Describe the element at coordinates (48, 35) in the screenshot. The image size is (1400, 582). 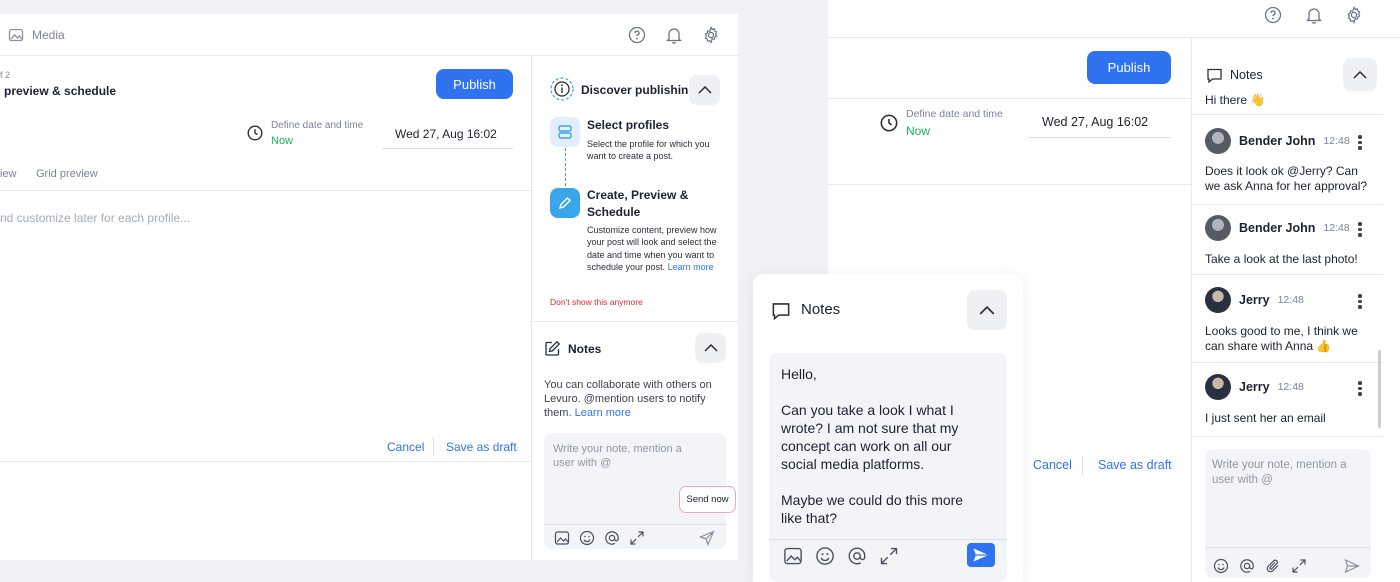
I see `media-label: Media` at that location.